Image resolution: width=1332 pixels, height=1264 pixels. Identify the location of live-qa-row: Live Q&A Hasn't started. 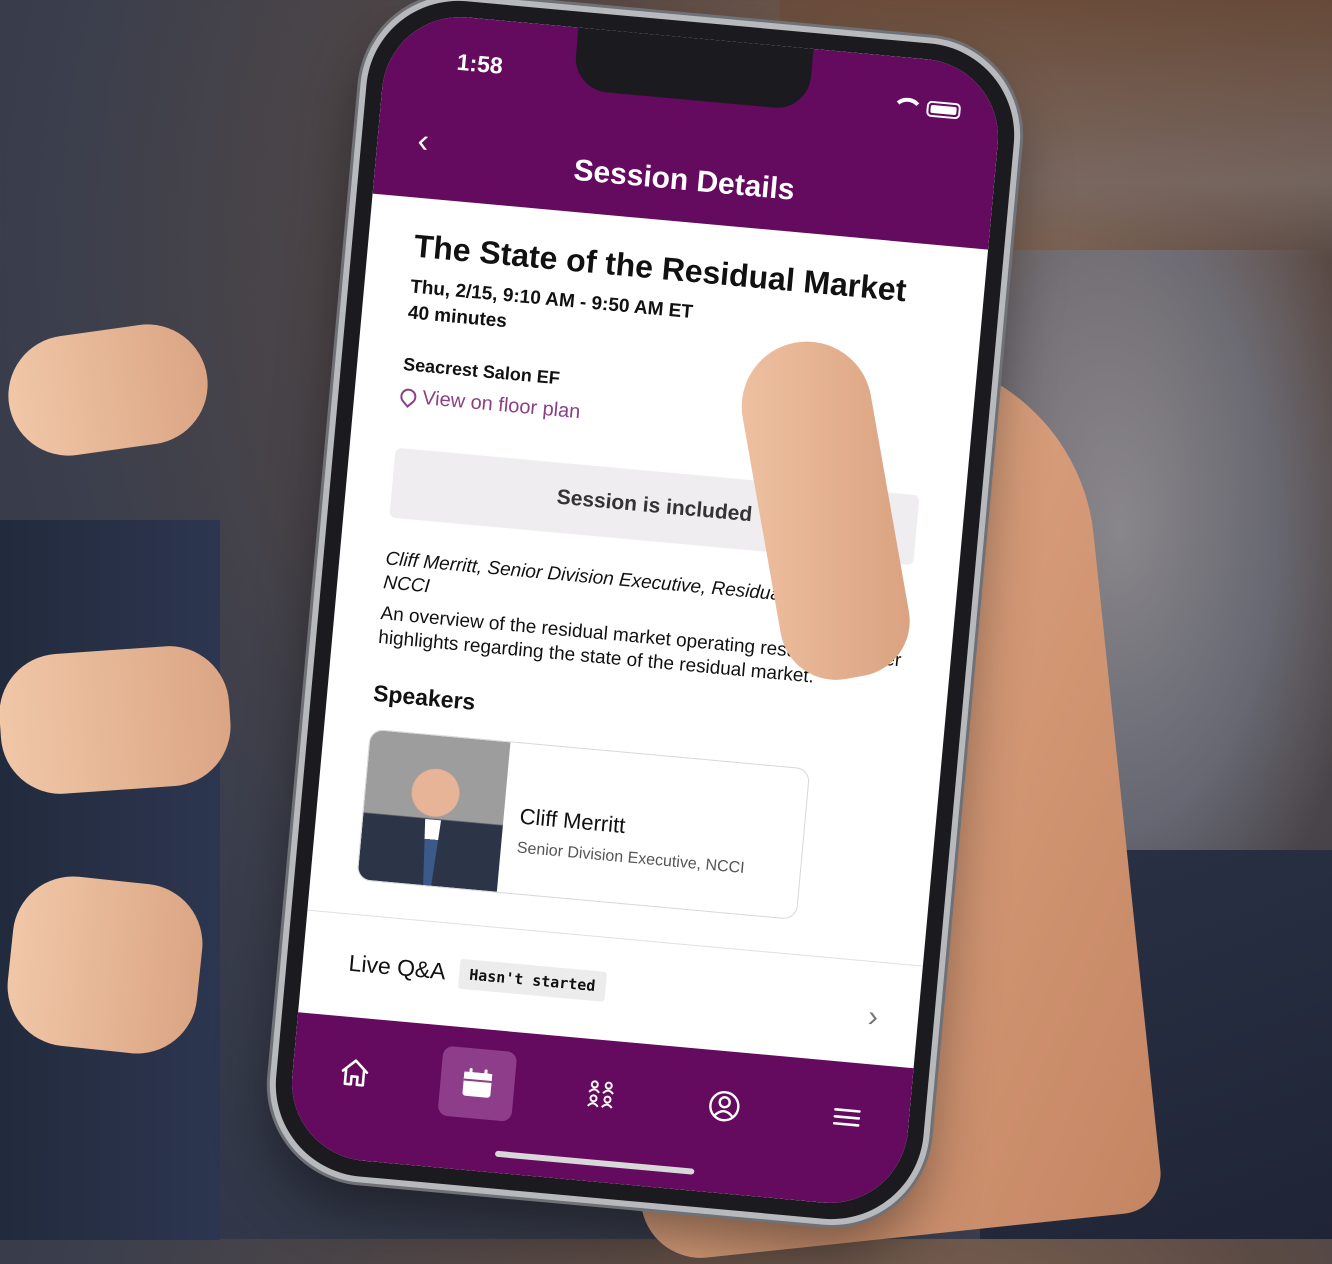
(610, 987).